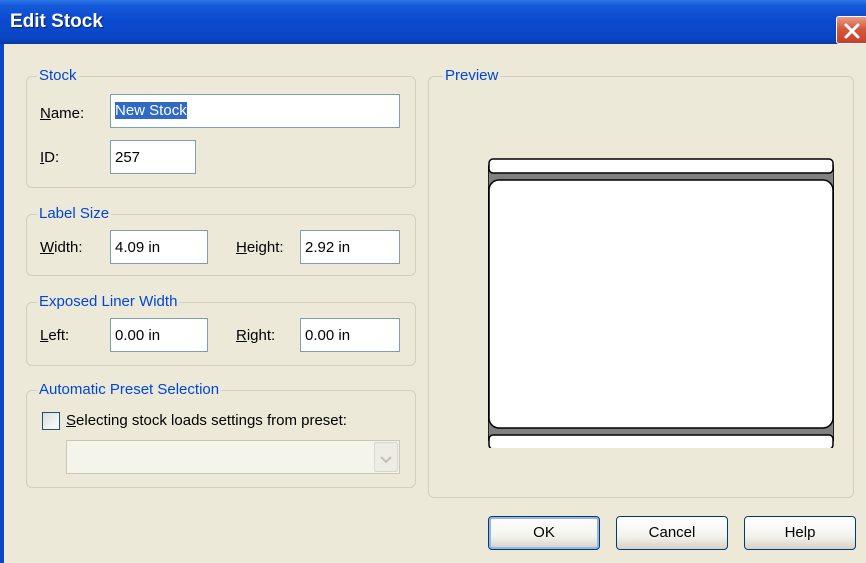 The width and height of the screenshot is (866, 563). I want to click on help-button: Help, so click(800, 533).